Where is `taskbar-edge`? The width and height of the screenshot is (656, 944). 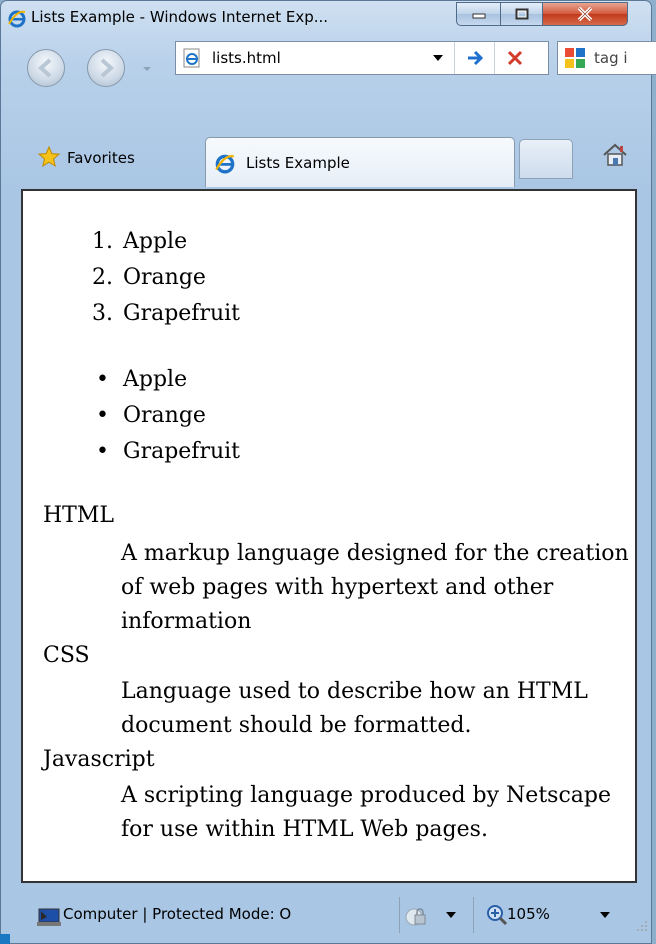 taskbar-edge is located at coordinates (5, 939).